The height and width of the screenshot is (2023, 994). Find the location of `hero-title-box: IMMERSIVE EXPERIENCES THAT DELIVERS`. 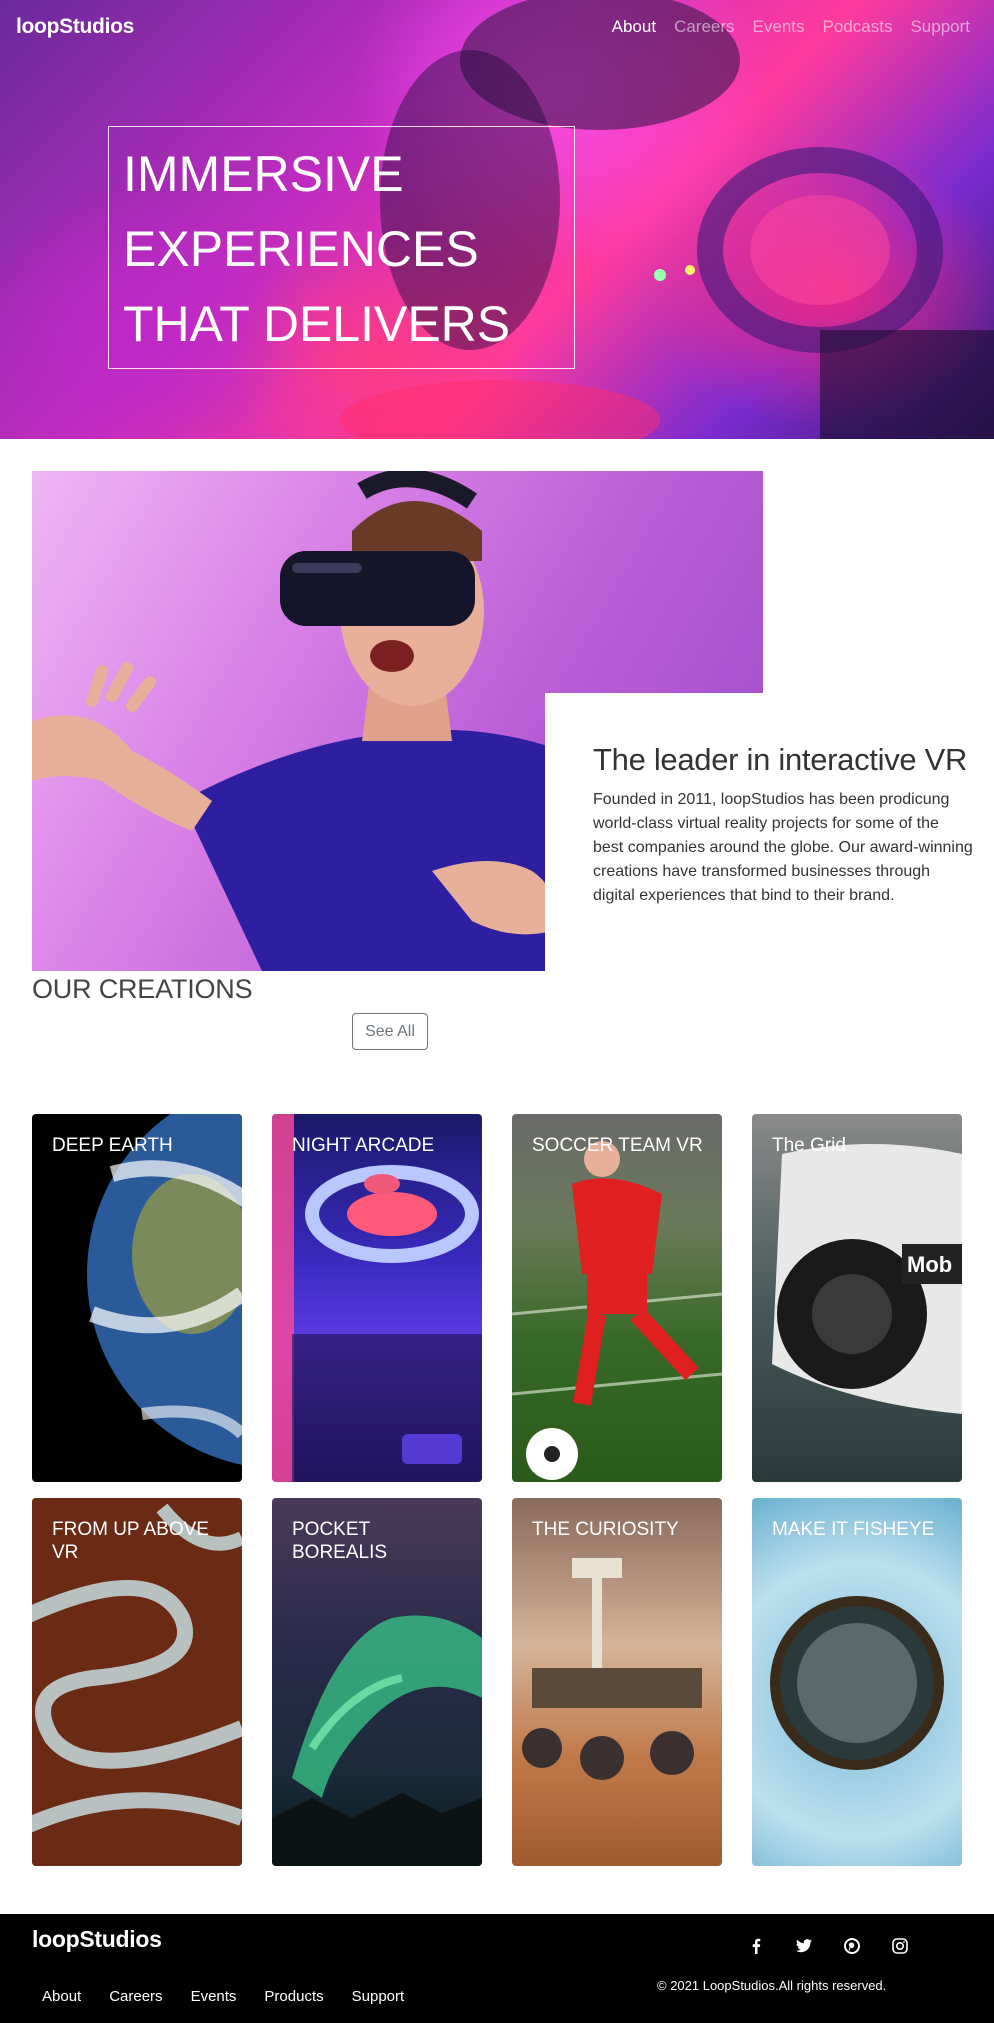

hero-title-box: IMMERSIVE EXPERIENCES THAT DELIVERS is located at coordinates (341, 247).